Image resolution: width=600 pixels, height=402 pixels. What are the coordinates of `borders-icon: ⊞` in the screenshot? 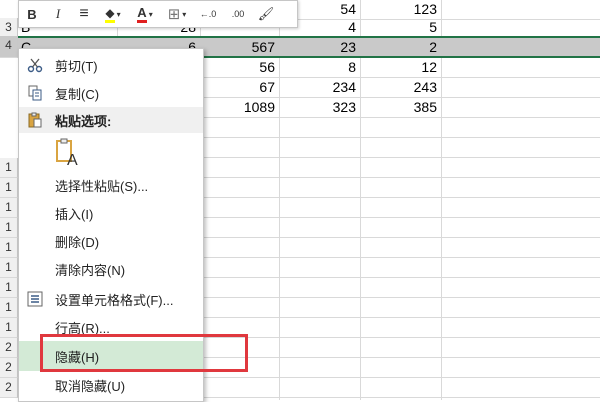 It's located at (174, 14).